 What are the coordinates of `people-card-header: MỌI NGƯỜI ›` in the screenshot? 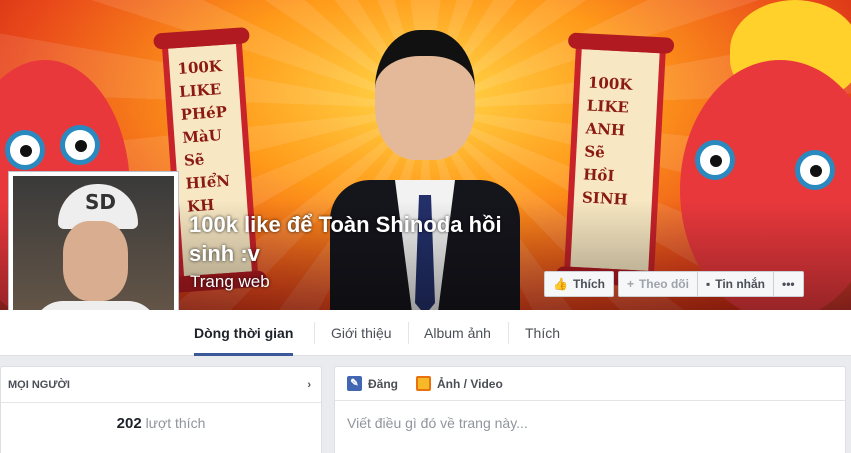 It's located at (161, 385).